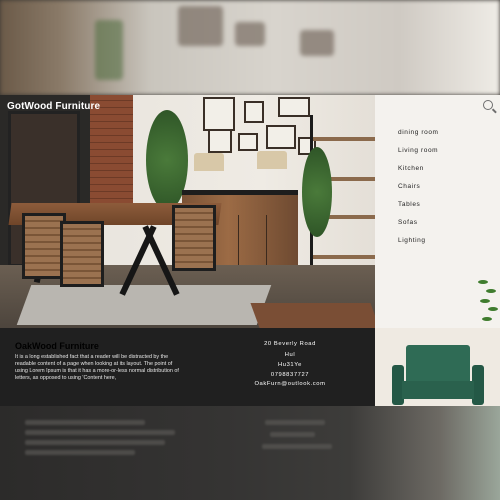 The width and height of the screenshot is (500, 500). What do you see at coordinates (418, 132) in the screenshot?
I see `nav-item-dining-room: dining room` at bounding box center [418, 132].